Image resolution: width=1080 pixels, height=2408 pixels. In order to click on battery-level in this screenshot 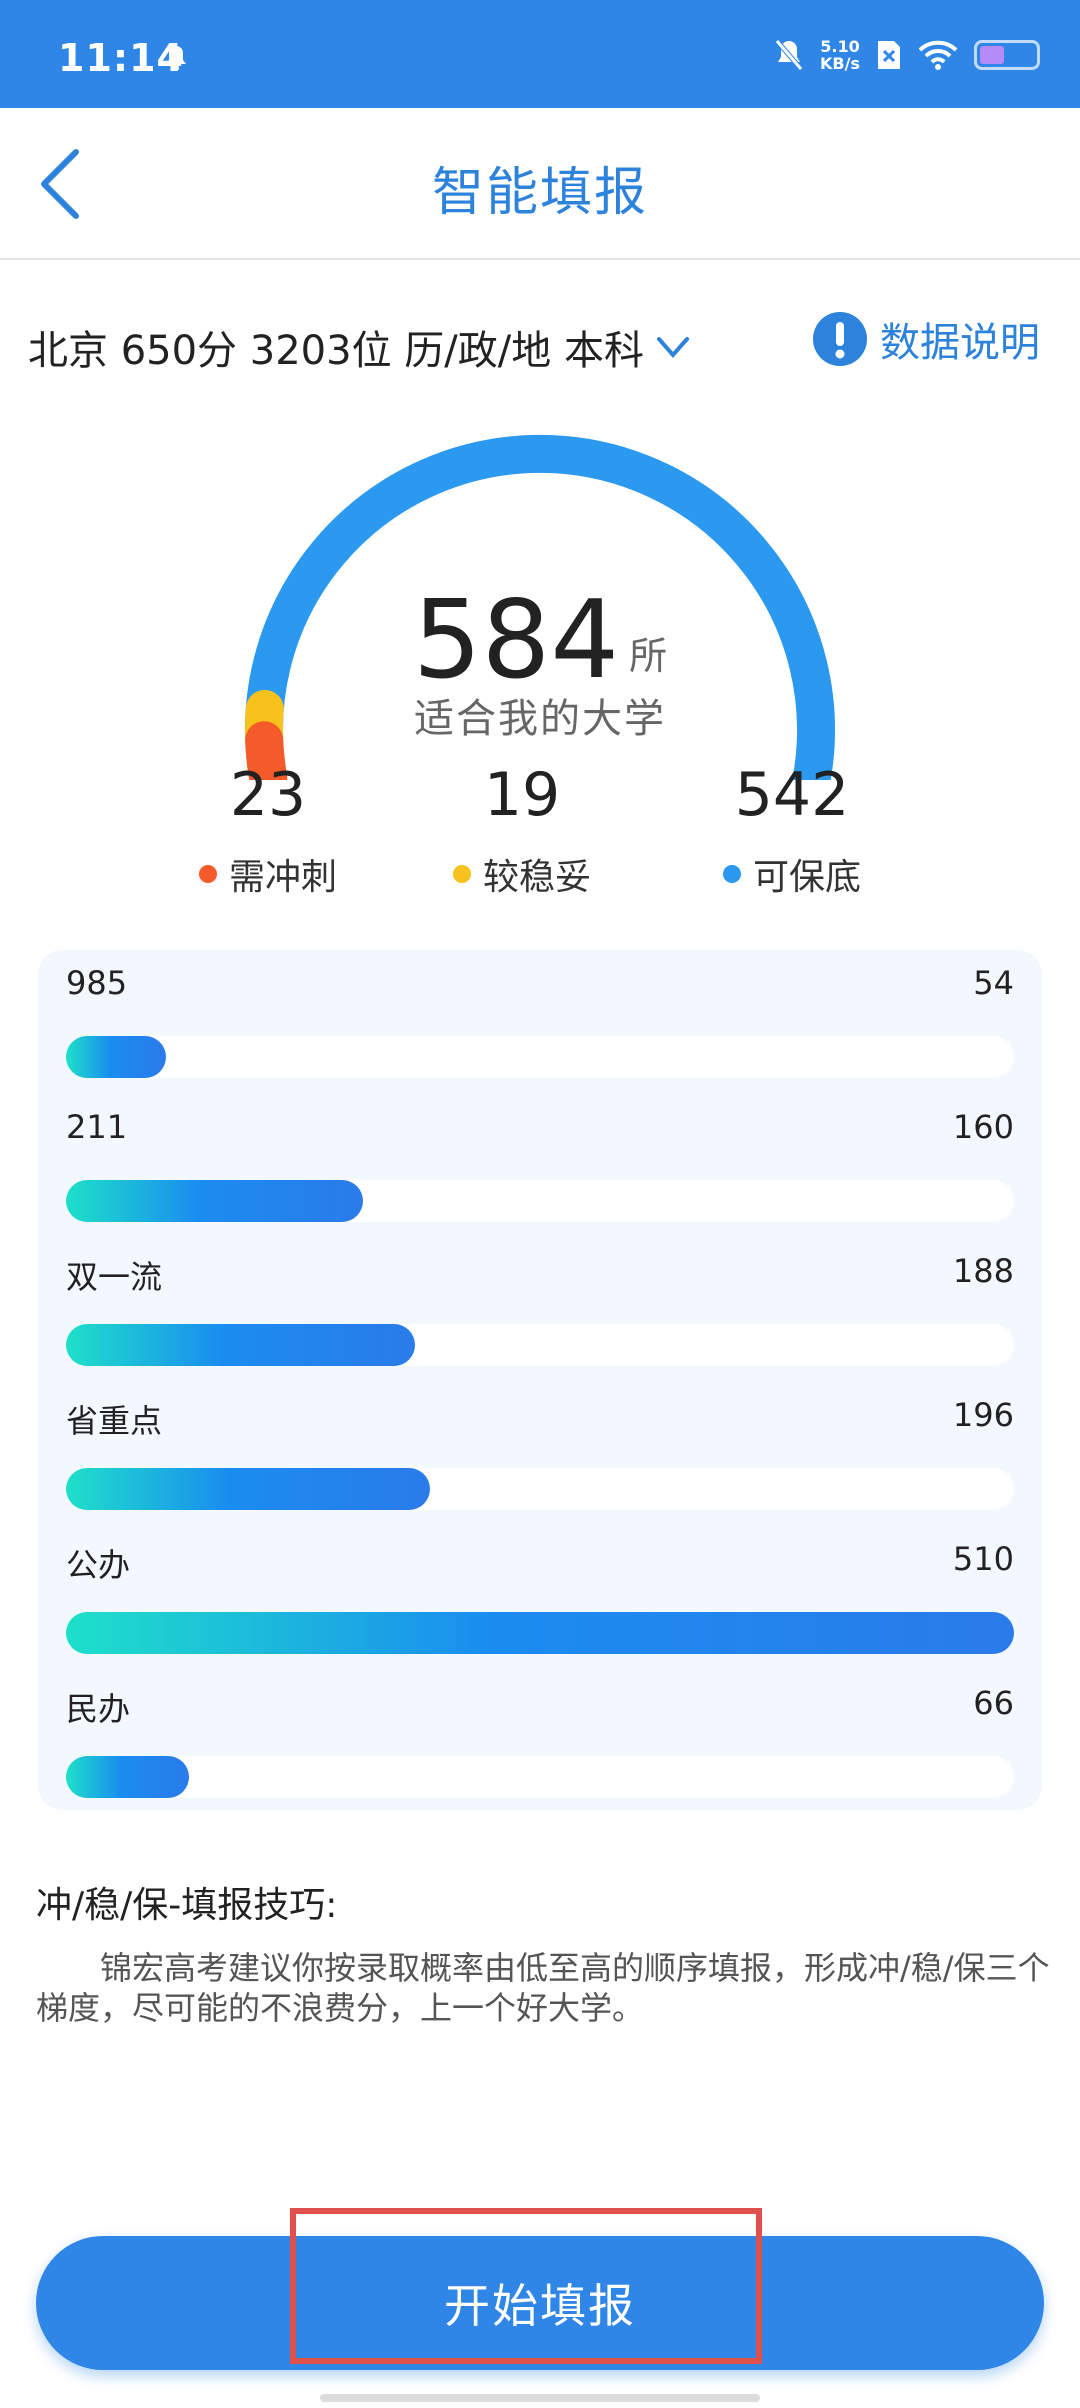, I will do `click(992, 55)`.